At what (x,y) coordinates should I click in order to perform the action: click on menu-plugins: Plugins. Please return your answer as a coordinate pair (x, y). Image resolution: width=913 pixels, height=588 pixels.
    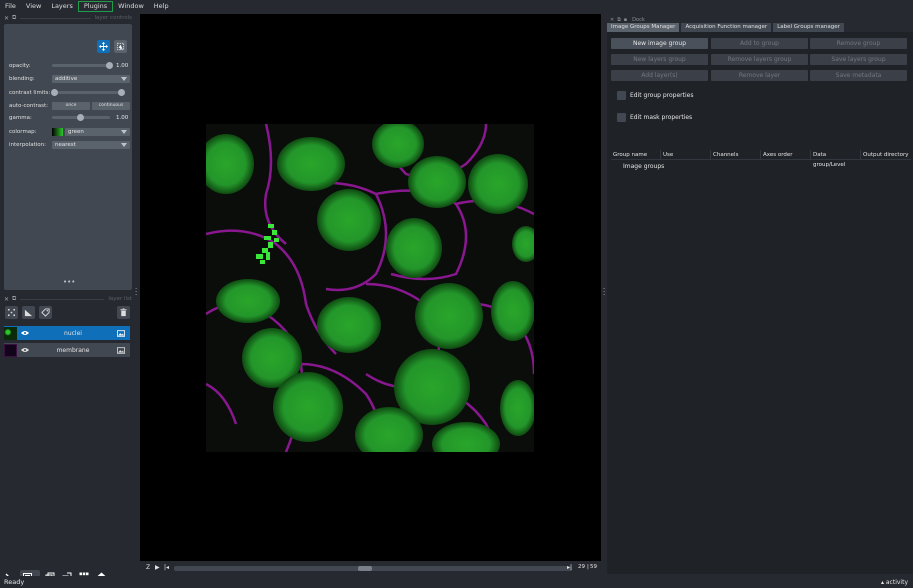
    Looking at the image, I should click on (95, 6).